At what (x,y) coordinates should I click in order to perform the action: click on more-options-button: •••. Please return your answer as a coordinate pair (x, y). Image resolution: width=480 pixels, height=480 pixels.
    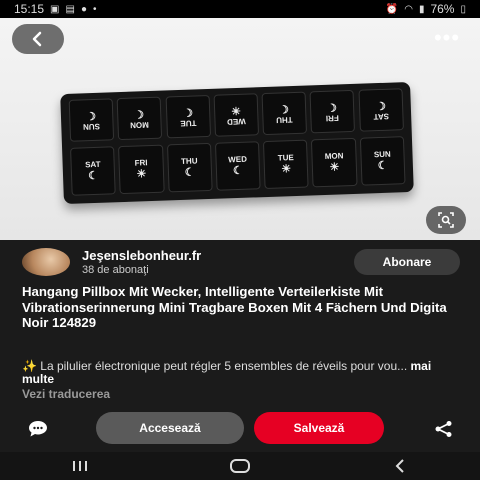
    Looking at the image, I should click on (447, 37).